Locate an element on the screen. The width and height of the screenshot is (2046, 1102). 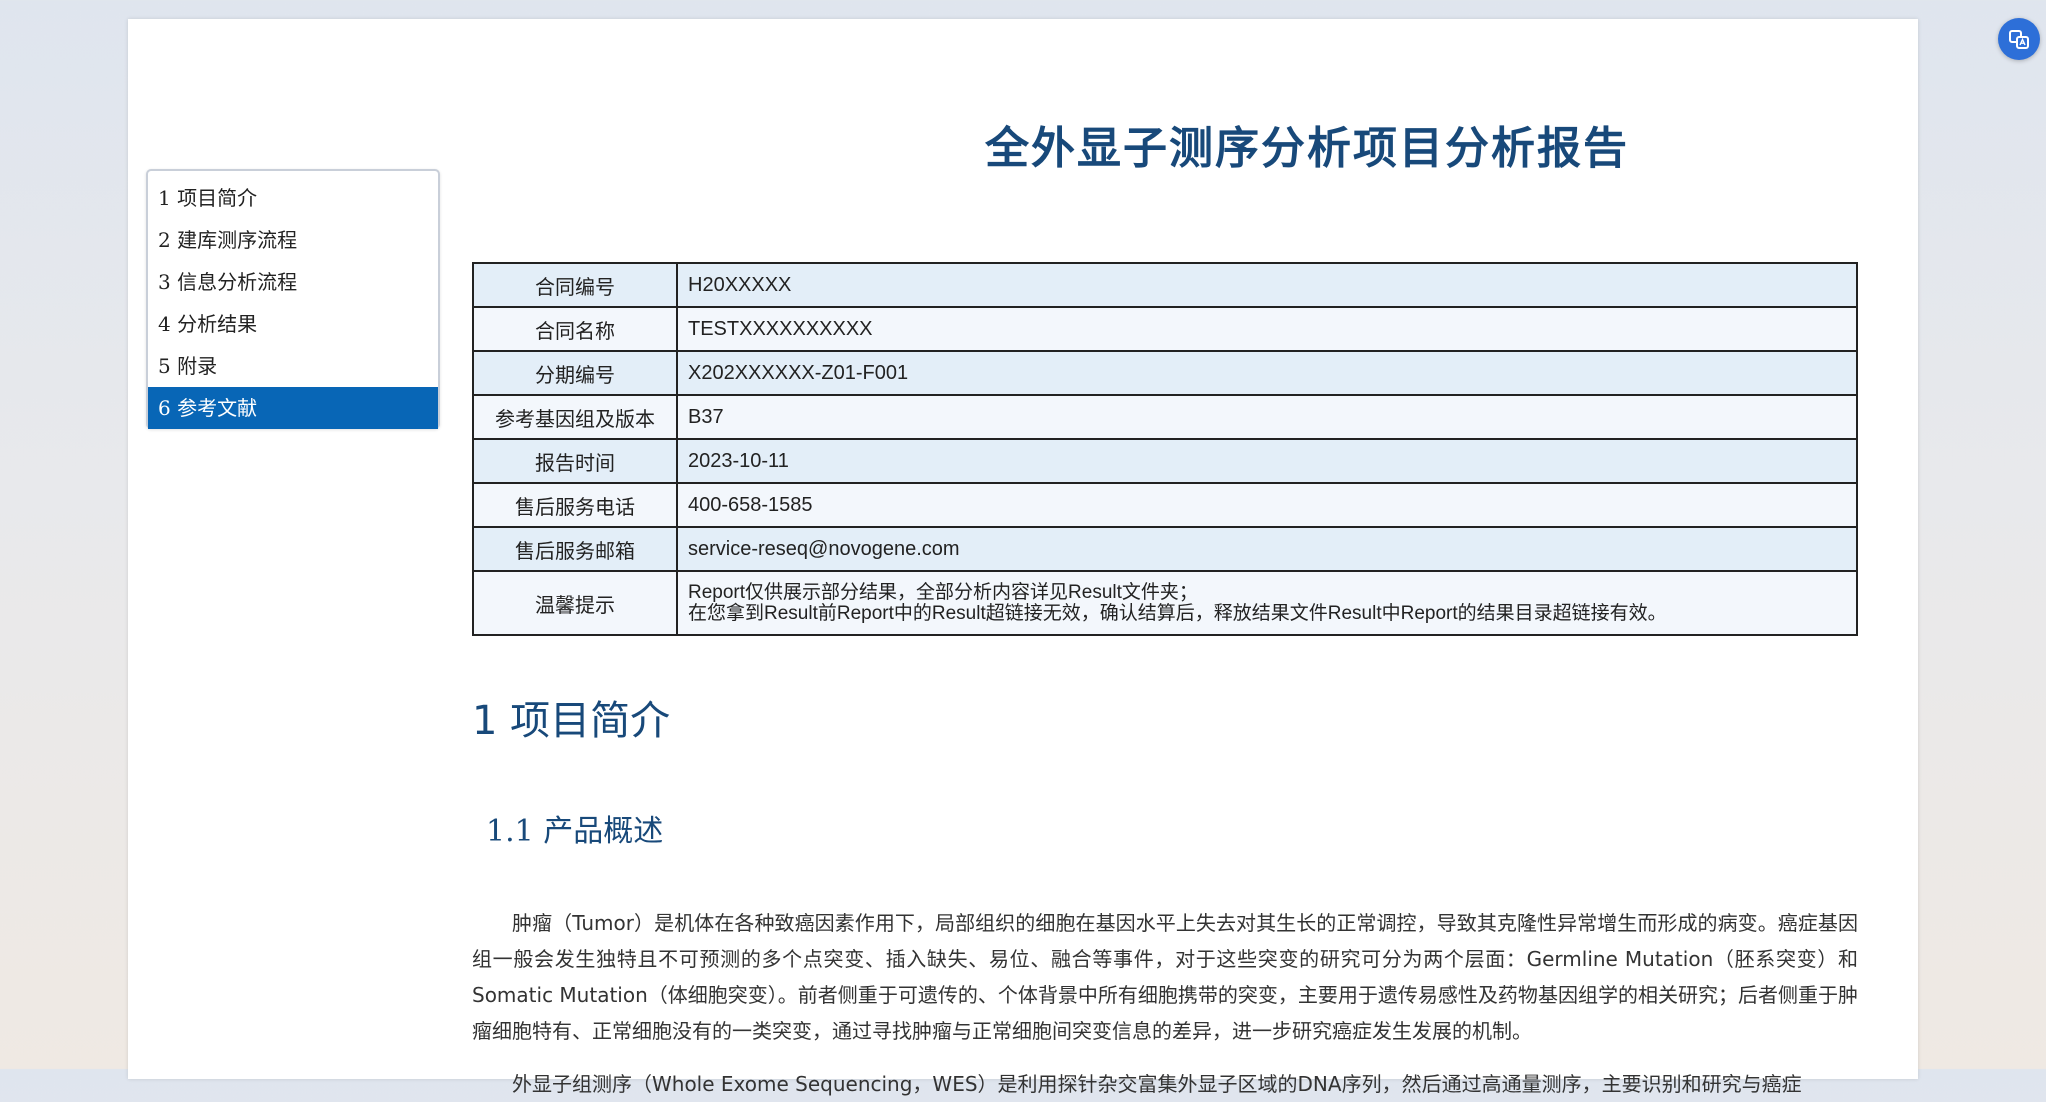
toc-item-library-sequencing: 2 建库测序流程 is located at coordinates (293, 240).